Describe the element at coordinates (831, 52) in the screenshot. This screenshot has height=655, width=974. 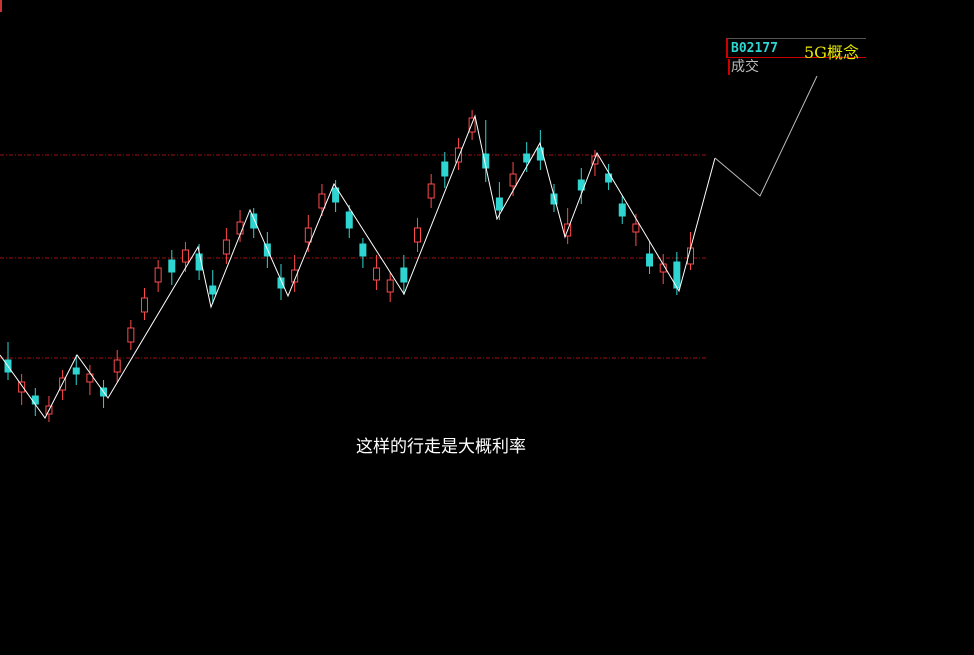
I see `sector-name: 5G概念` at that location.